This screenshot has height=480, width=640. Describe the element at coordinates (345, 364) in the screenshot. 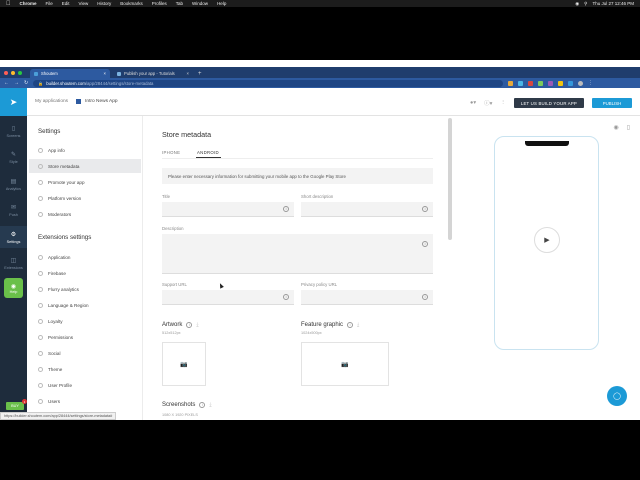

I see `feature-graphic-upload: 📷` at that location.